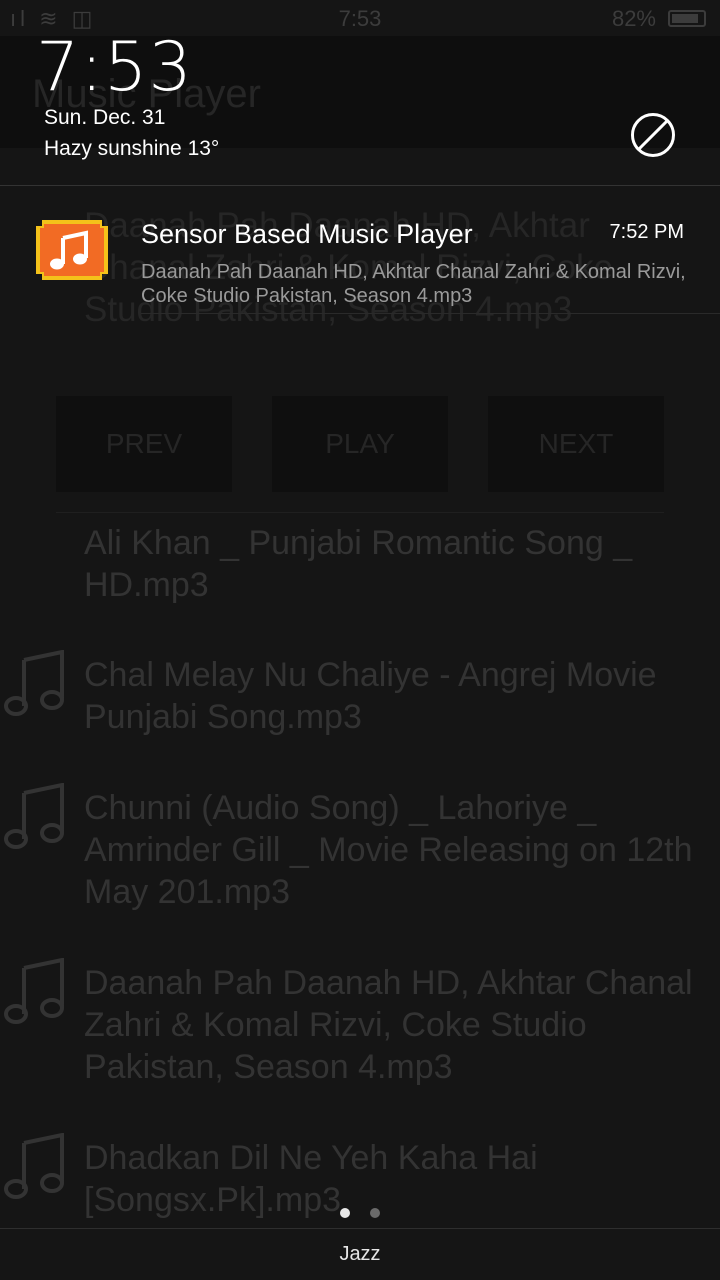 The height and width of the screenshot is (1280, 720). I want to click on player-controls: PREV PLAY NEXT, so click(360, 444).